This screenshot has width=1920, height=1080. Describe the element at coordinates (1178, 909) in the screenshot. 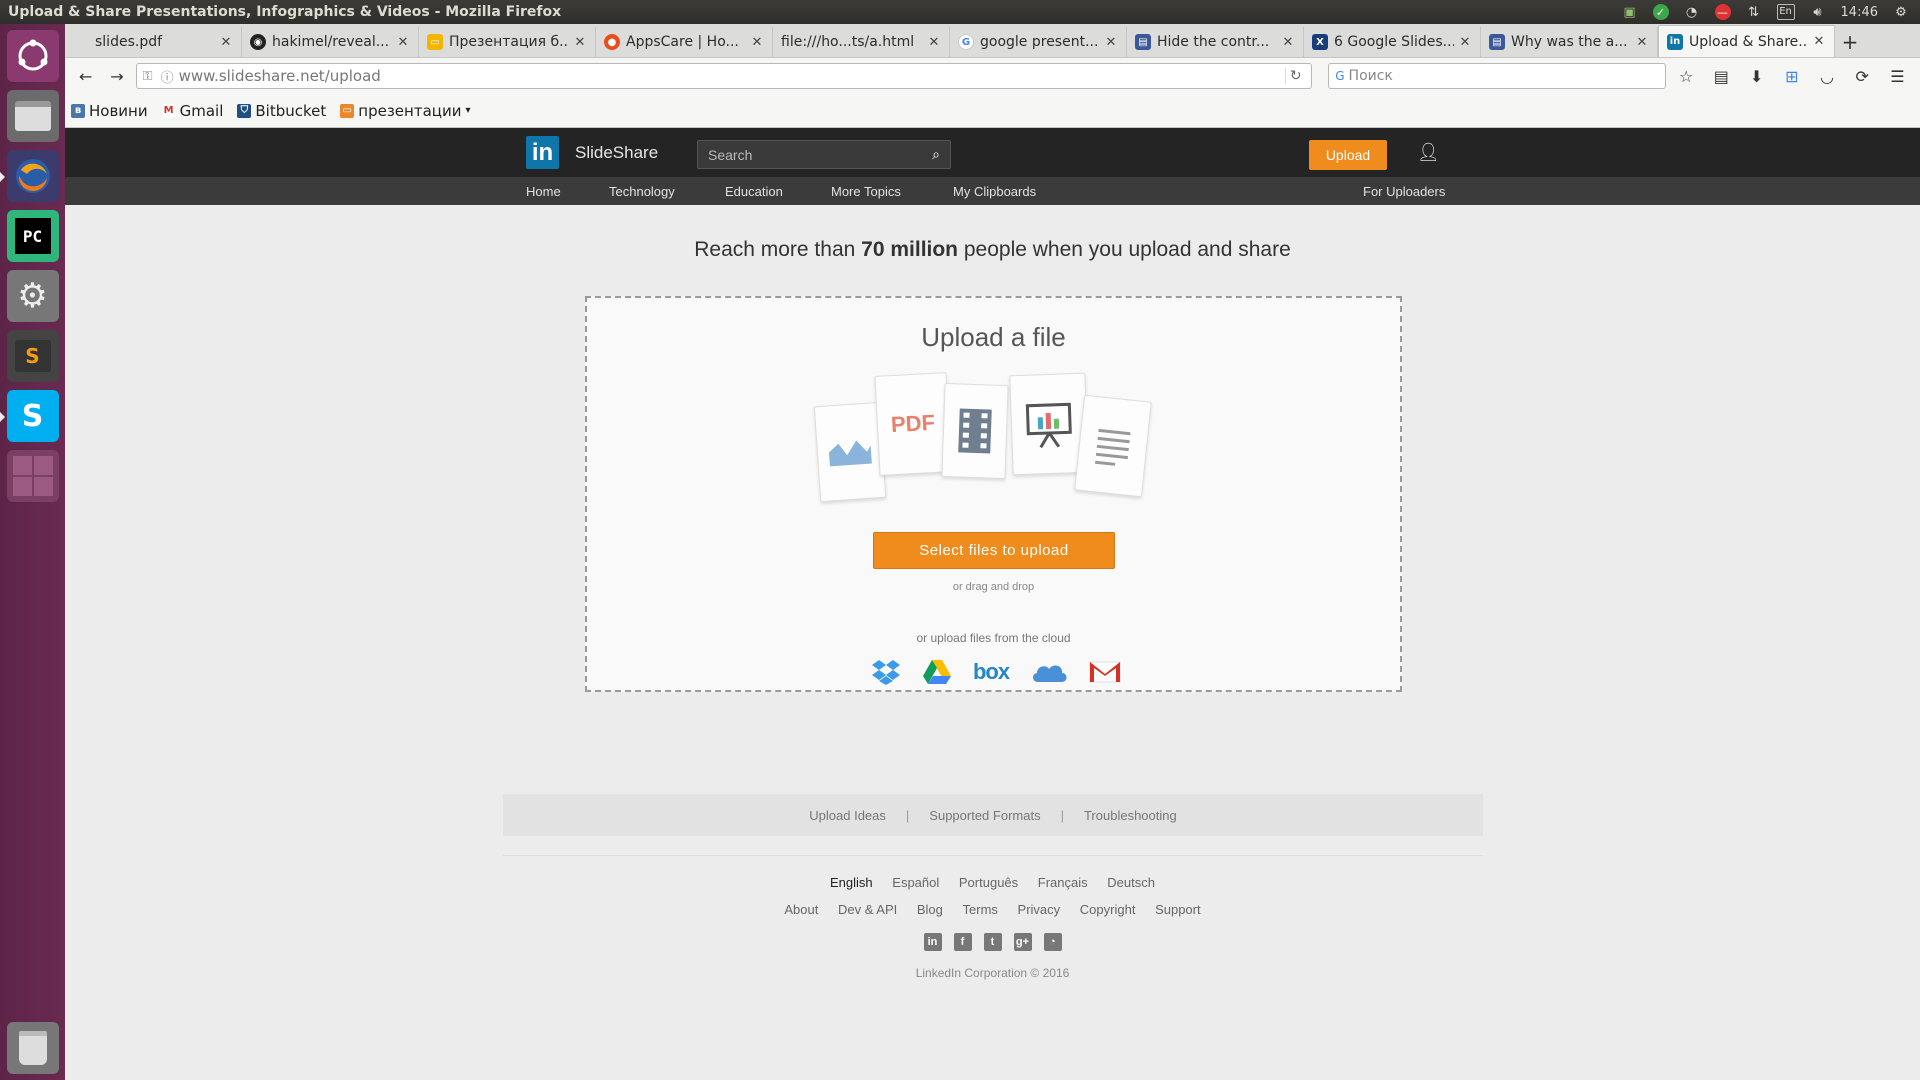

I see `footer-support: Support` at that location.